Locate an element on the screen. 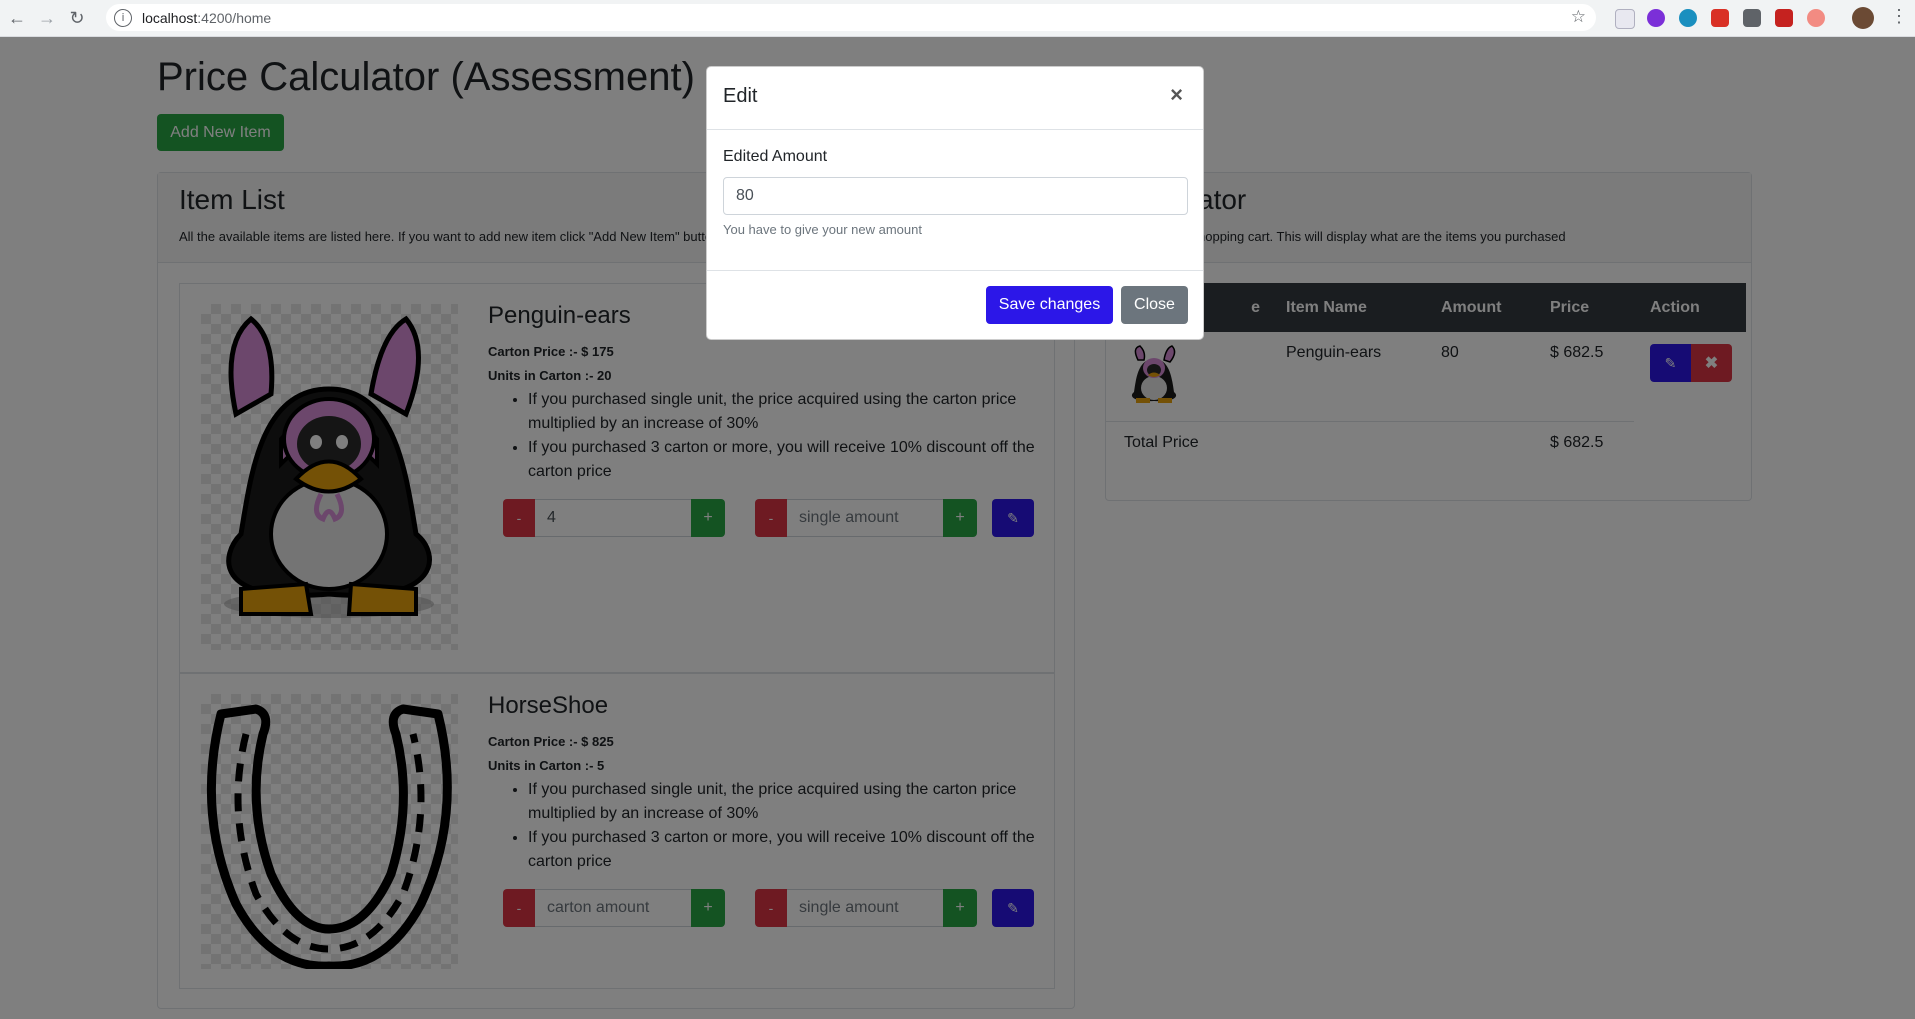 This screenshot has width=1915, height=1019. modal-header: Edit × is located at coordinates (955, 98).